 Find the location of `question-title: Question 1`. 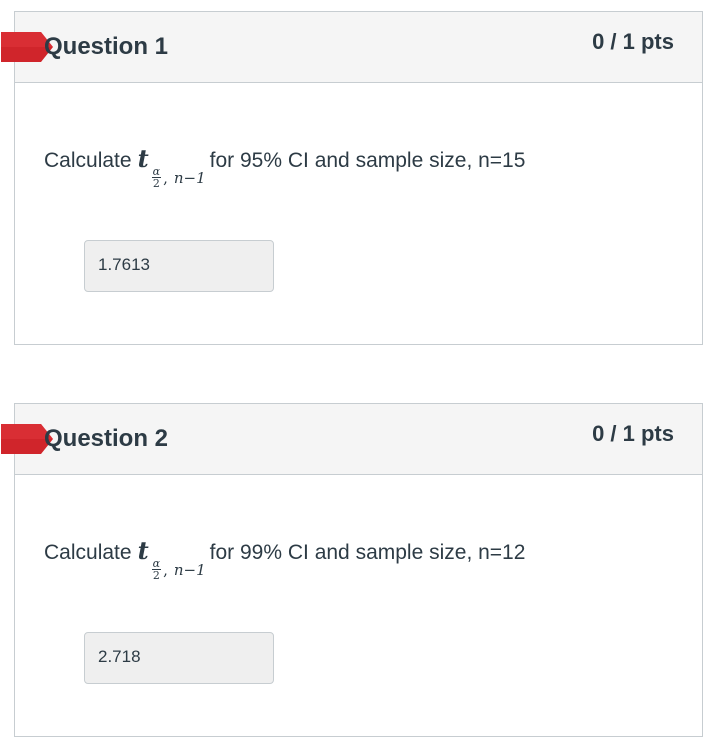

question-title: Question 1 is located at coordinates (106, 46).